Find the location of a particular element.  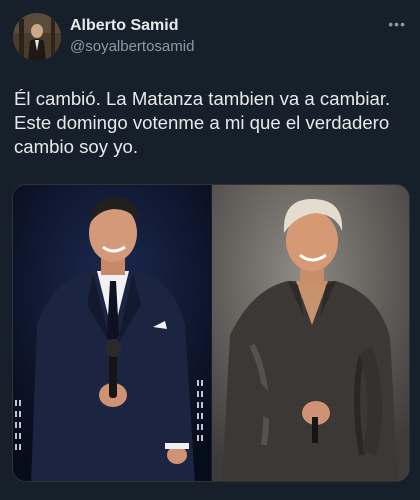

tweet-text-line: cambio soy yo. is located at coordinates (76, 146).